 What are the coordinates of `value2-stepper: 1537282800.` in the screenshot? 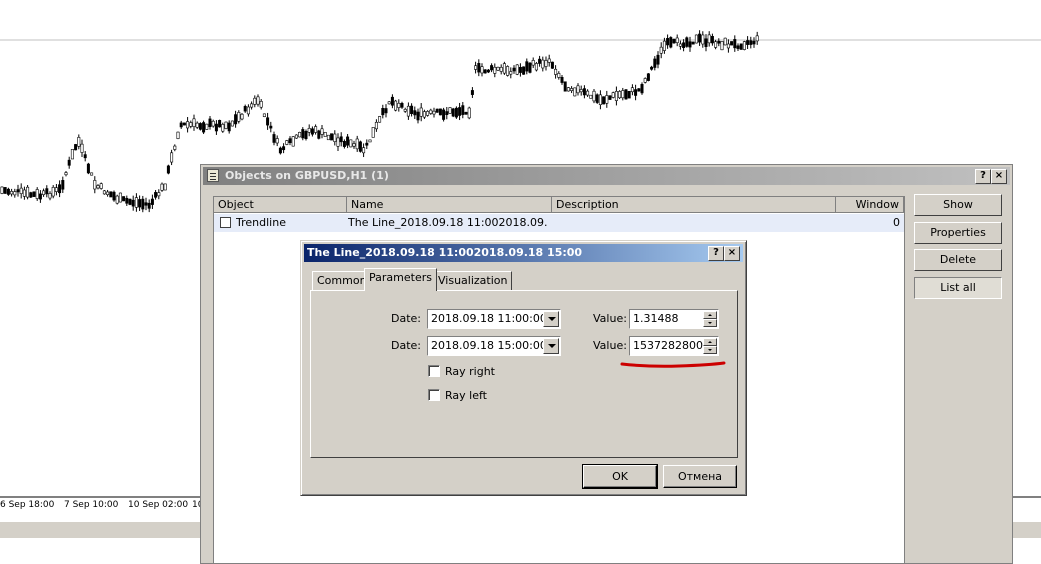 It's located at (674, 346).